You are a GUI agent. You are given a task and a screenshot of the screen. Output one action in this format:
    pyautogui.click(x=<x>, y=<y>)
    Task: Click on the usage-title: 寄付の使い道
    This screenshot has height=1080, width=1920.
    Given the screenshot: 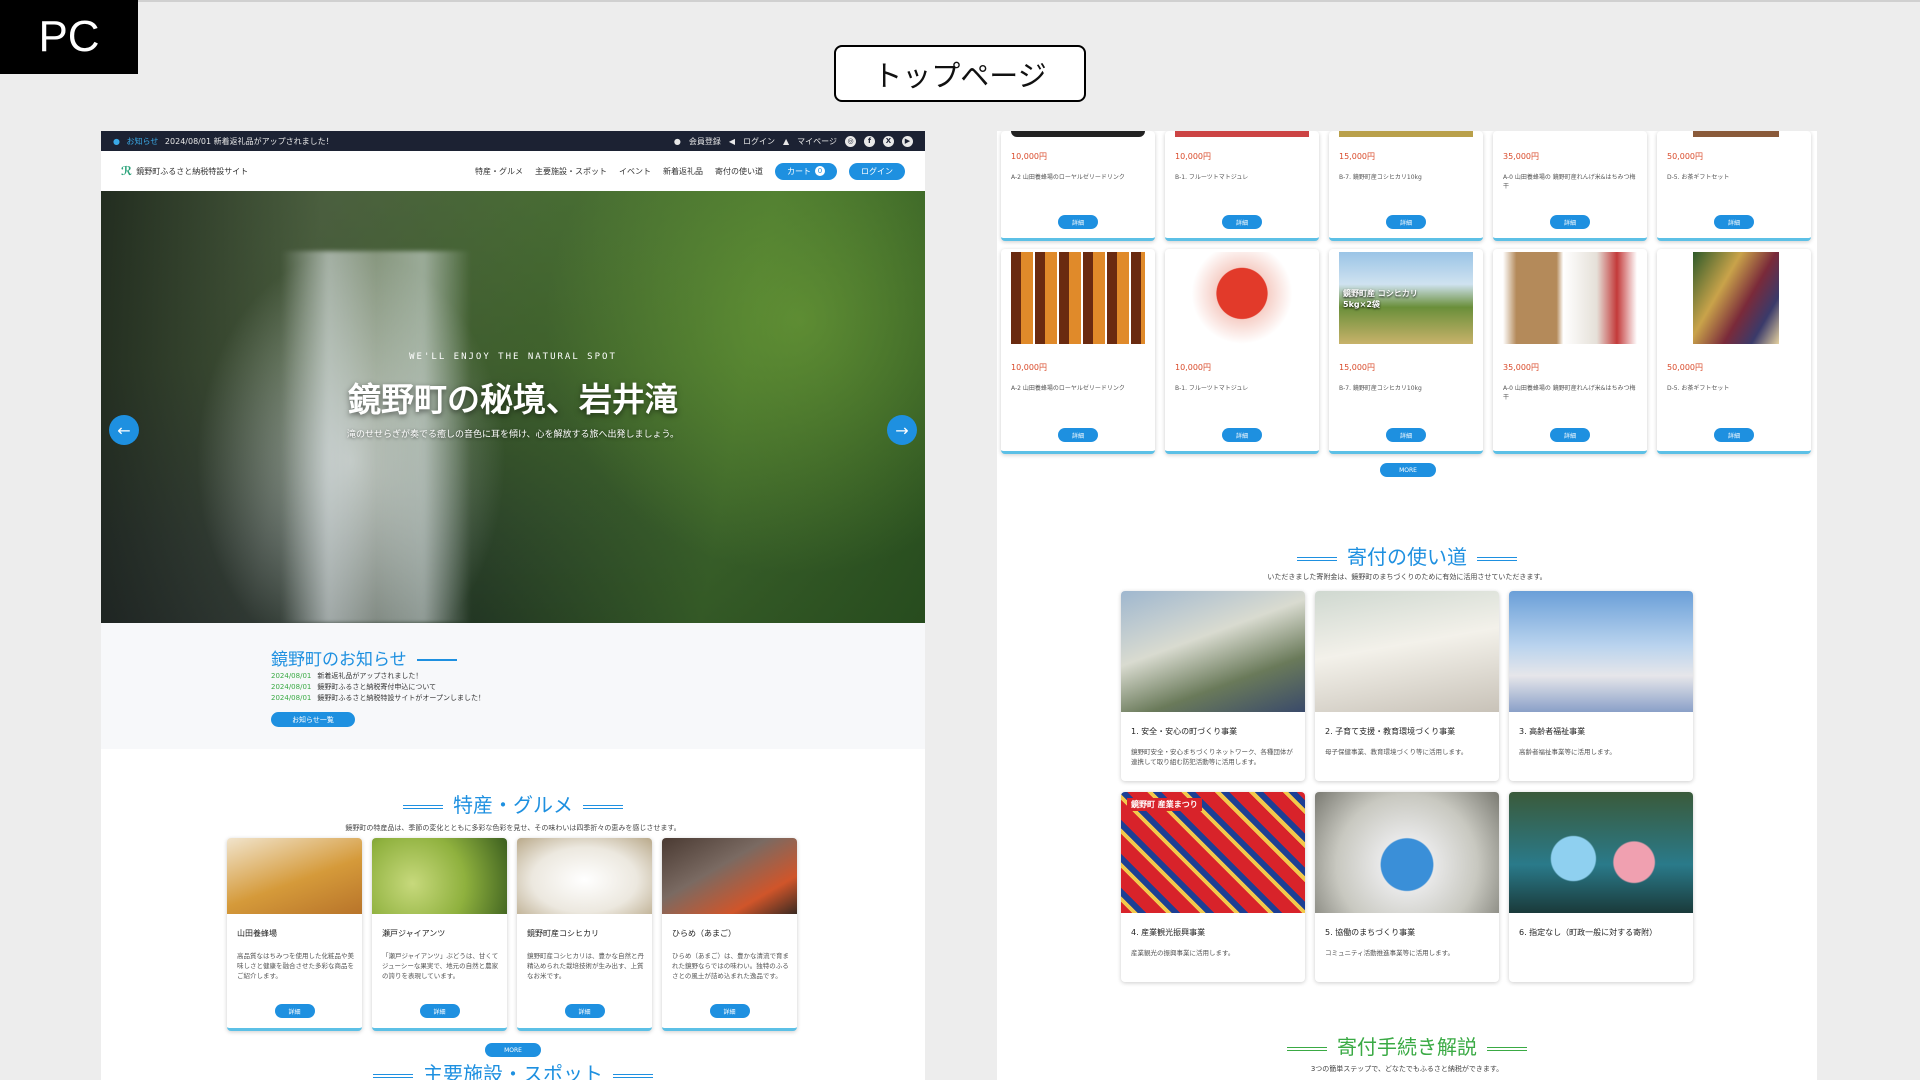 What is the action you would take?
    pyautogui.click(x=1407, y=557)
    